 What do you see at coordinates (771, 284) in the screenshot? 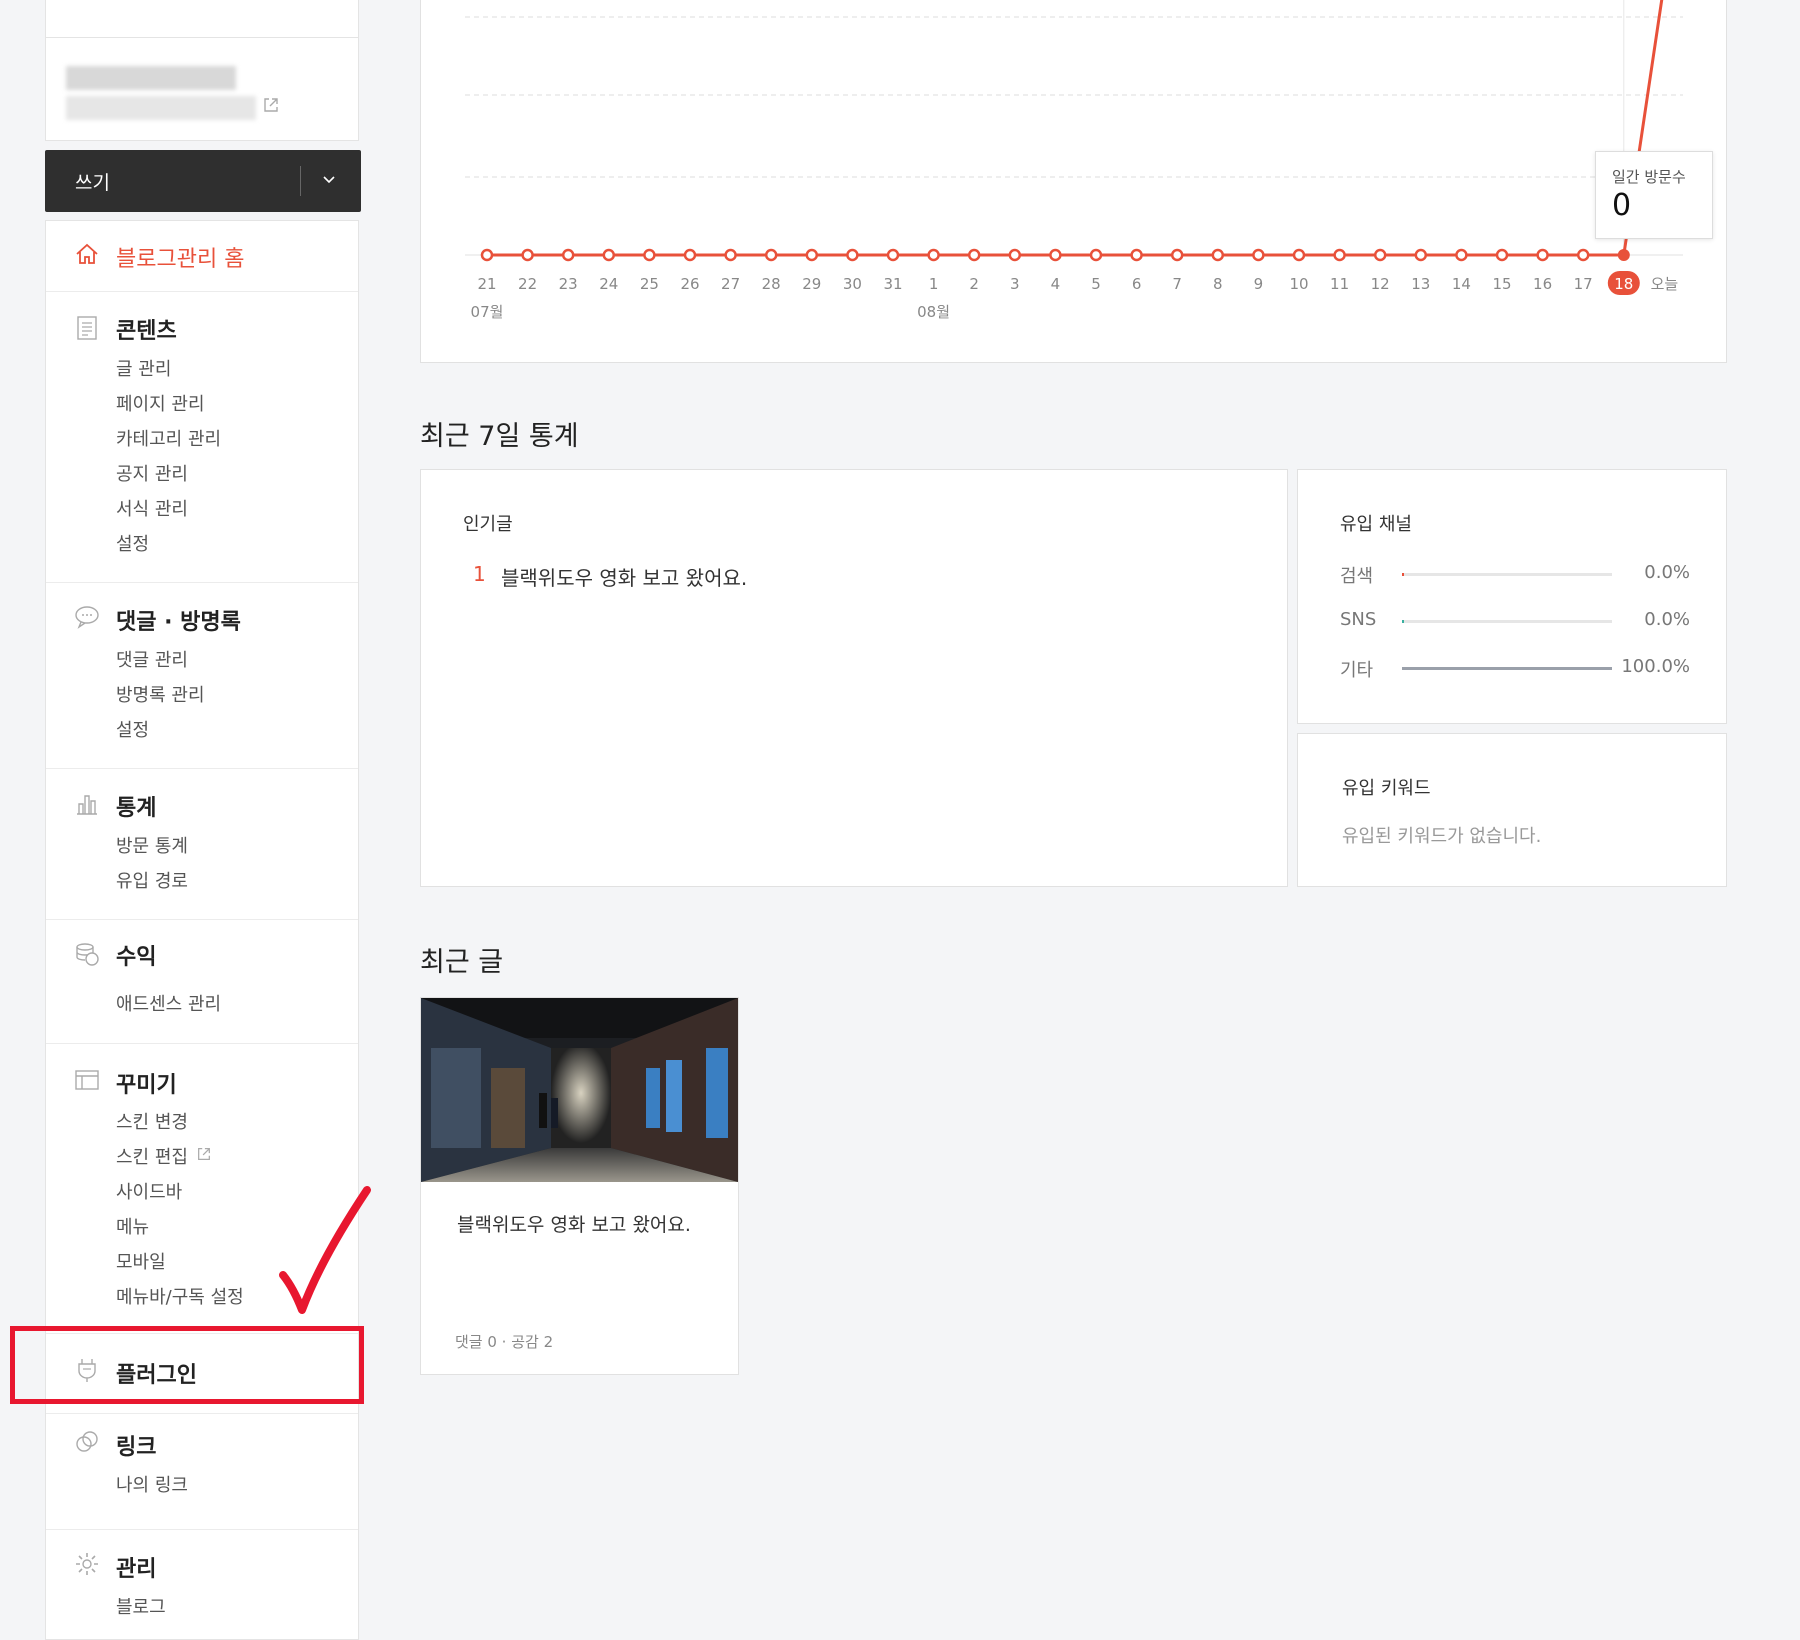
I see `x-tick-label: 28` at bounding box center [771, 284].